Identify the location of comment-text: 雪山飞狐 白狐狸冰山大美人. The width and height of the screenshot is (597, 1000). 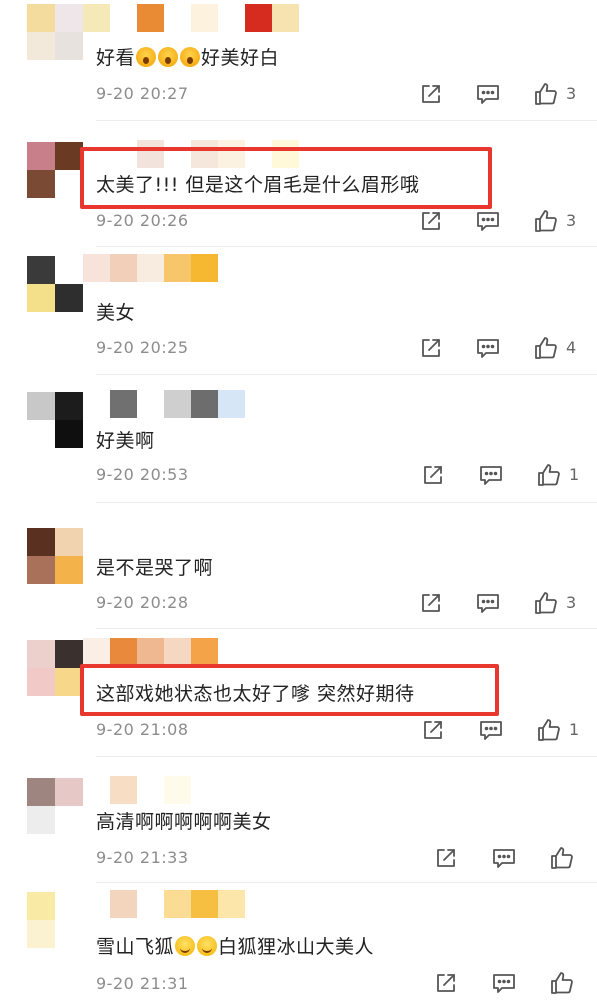
(235, 947).